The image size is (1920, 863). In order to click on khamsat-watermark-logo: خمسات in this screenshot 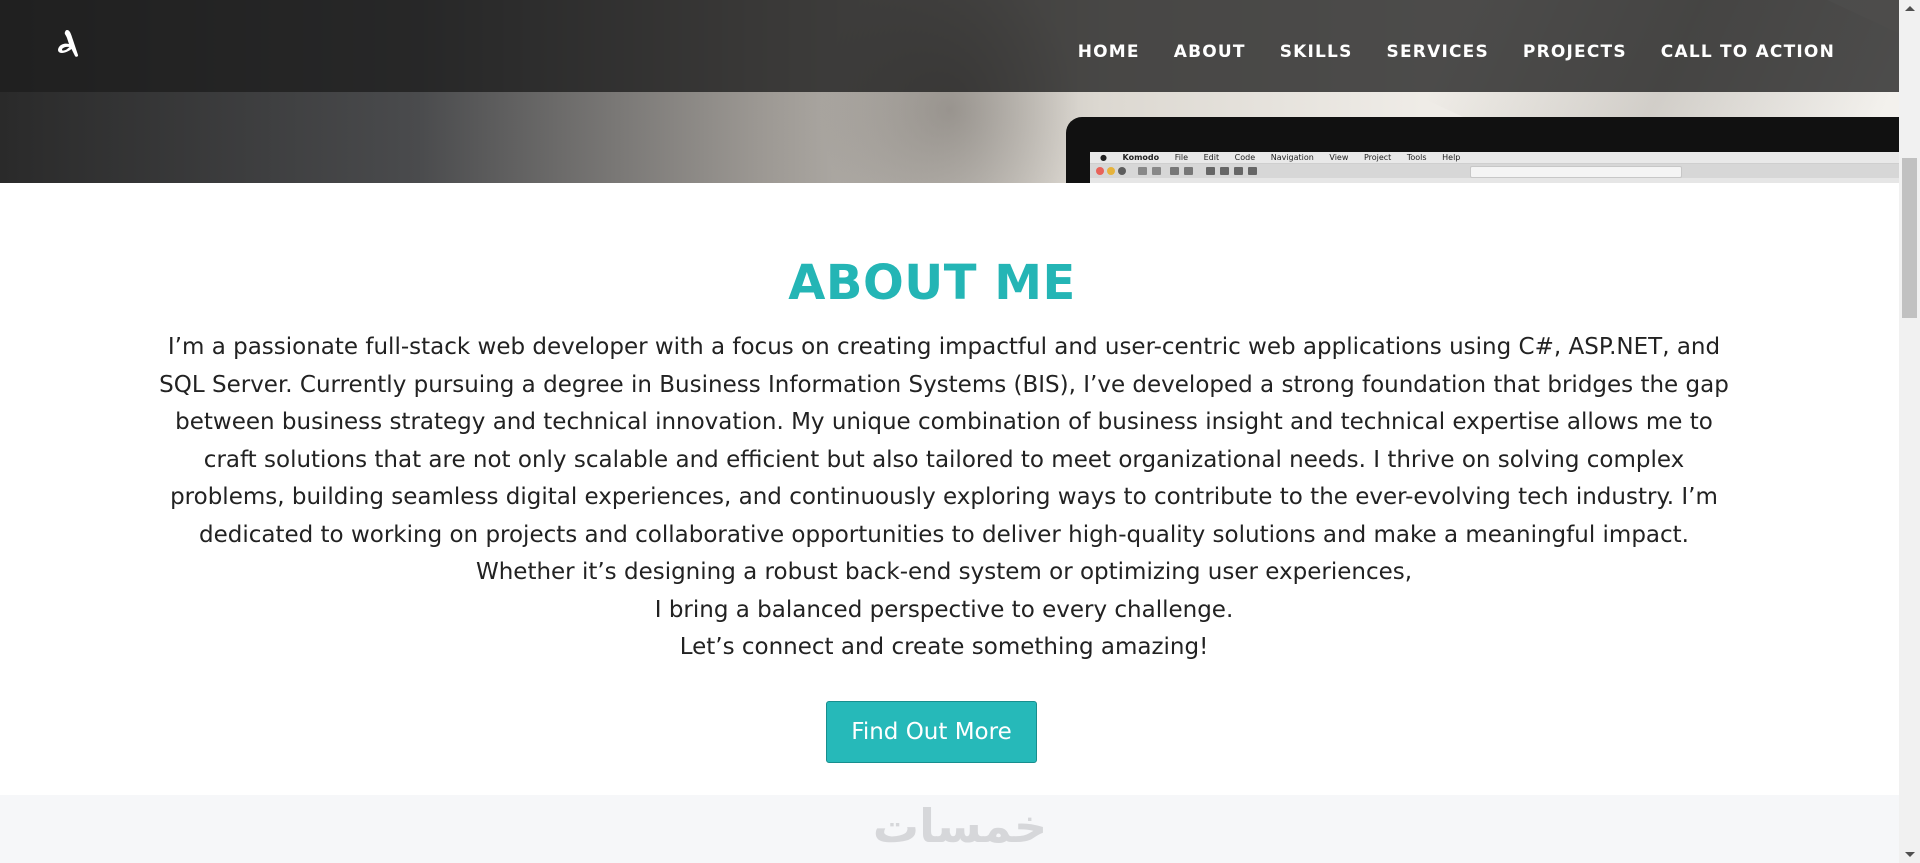, I will do `click(960, 826)`.